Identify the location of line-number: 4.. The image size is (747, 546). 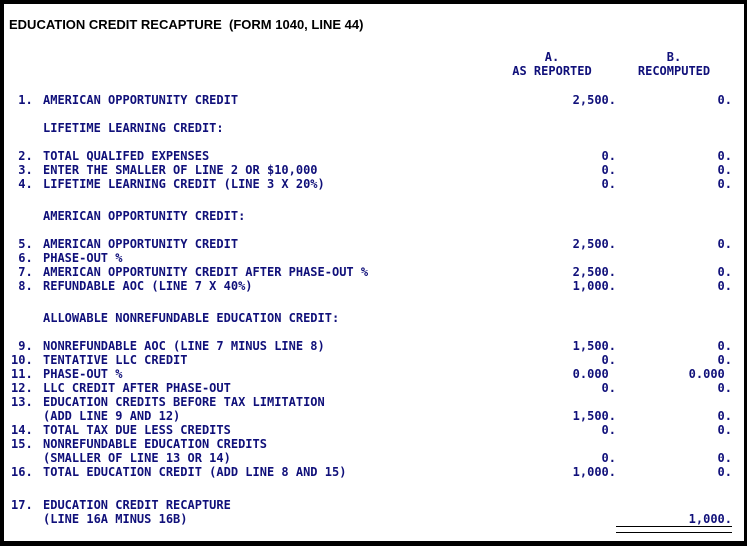
(22, 184).